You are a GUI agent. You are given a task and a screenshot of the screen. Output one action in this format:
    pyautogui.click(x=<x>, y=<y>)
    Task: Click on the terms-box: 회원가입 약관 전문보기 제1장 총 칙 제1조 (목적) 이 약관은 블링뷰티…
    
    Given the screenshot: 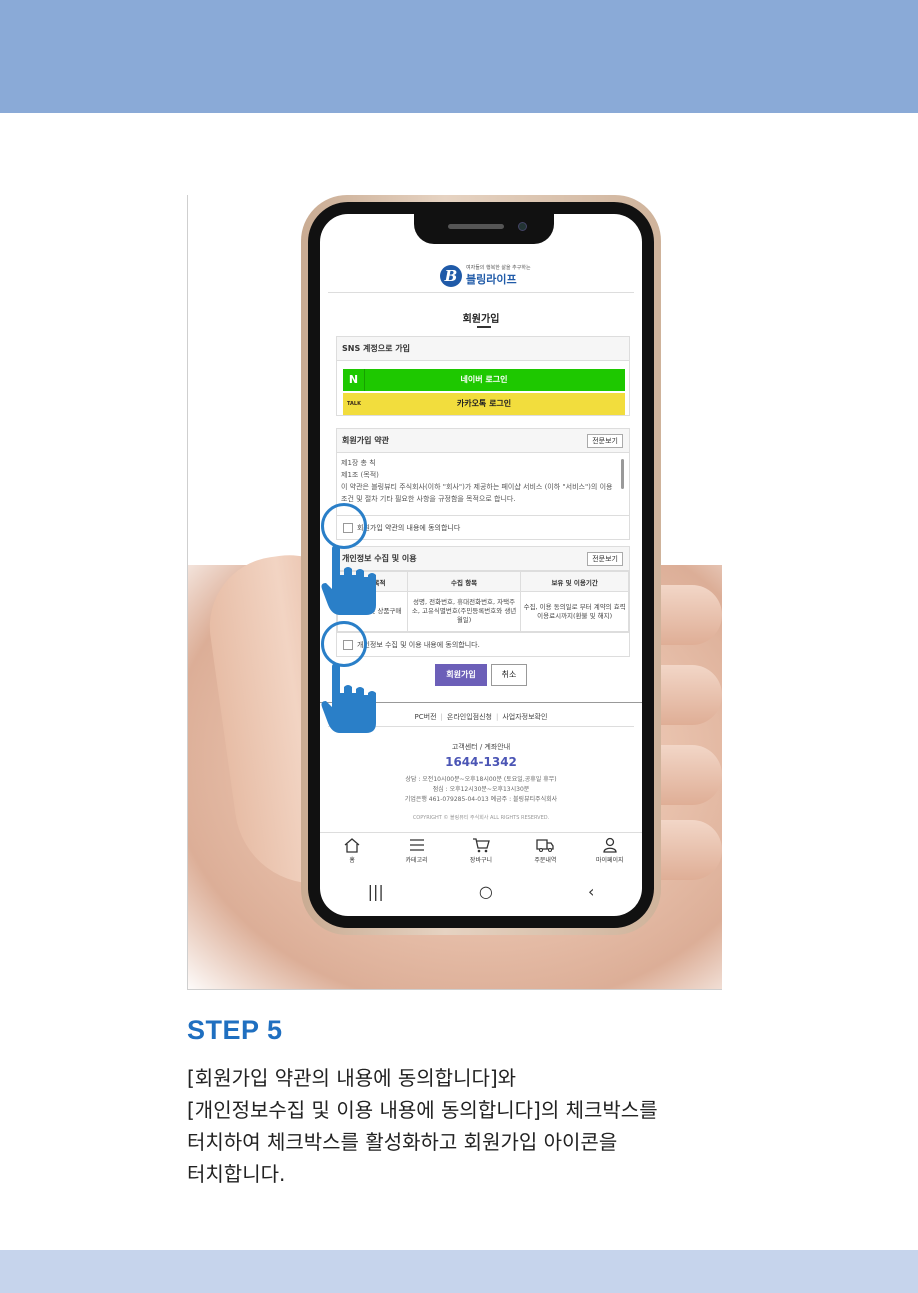 What is the action you would take?
    pyautogui.click(x=483, y=484)
    